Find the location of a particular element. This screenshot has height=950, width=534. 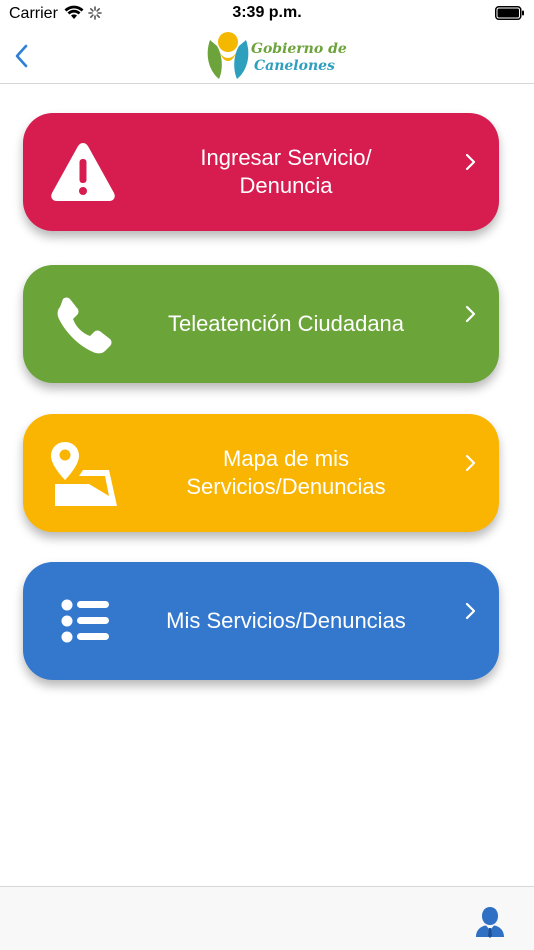

map-pin-icon is located at coordinates (83, 473).